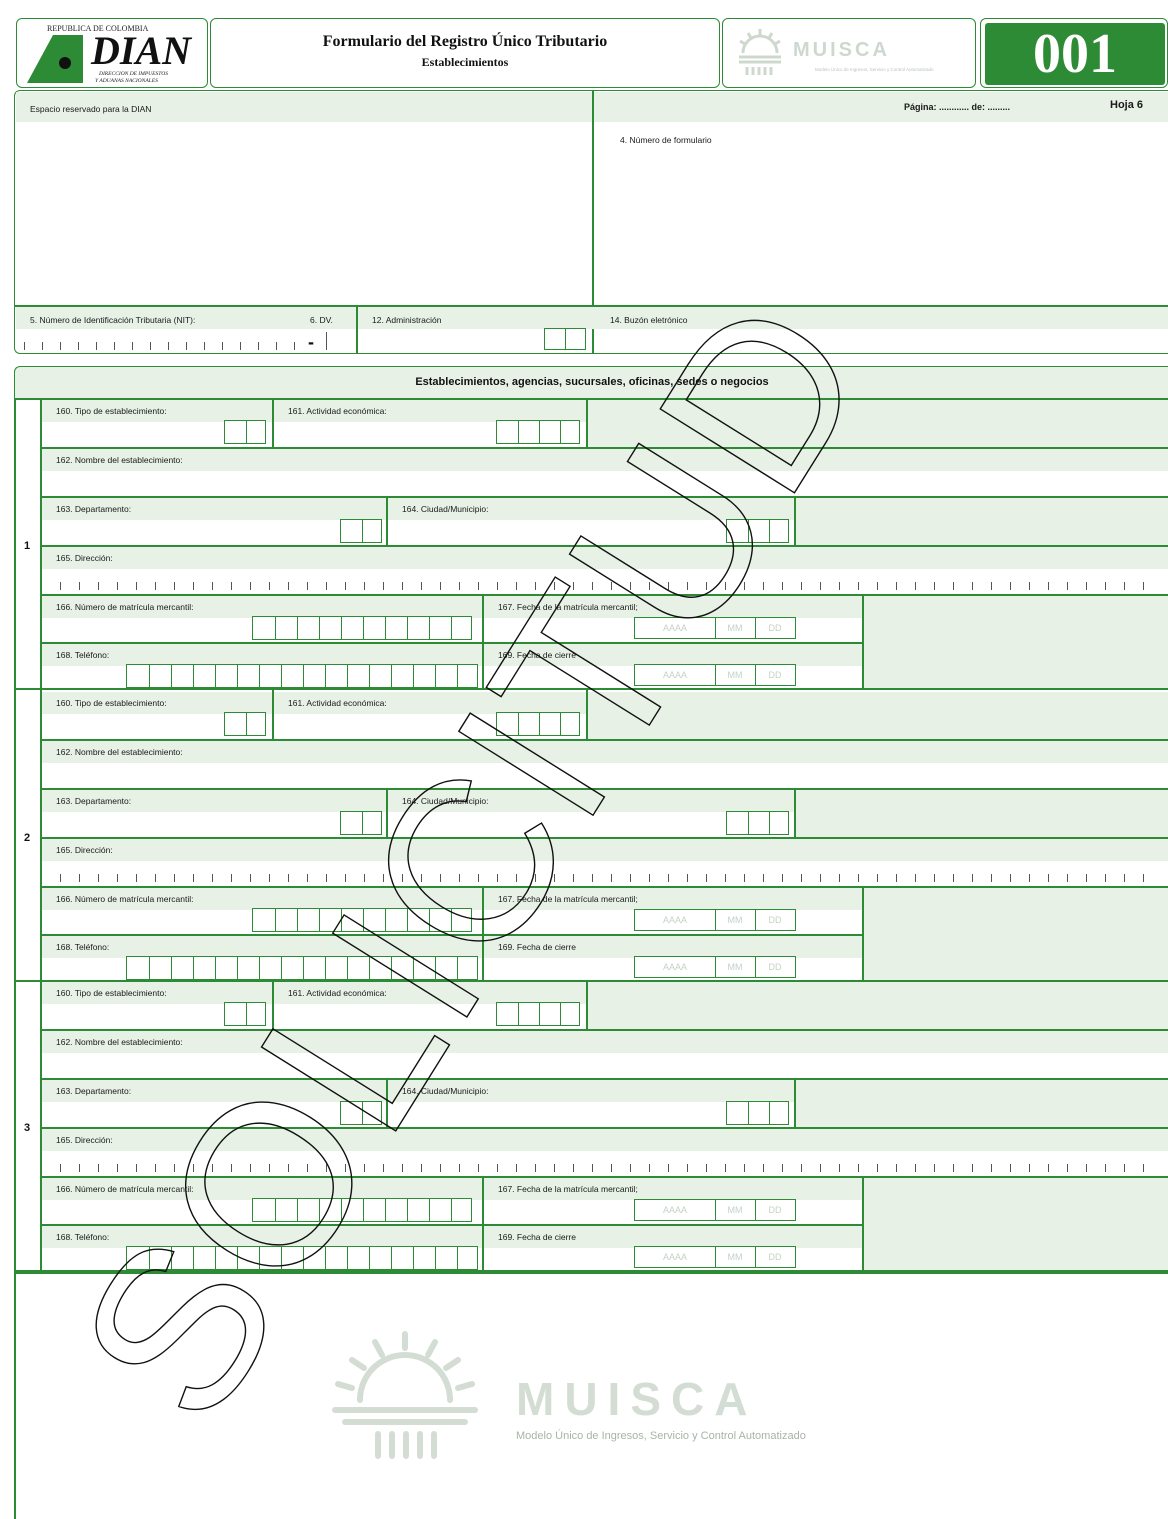 The height and width of the screenshot is (1519, 1168). I want to click on form-number: 001, so click(1075, 54).